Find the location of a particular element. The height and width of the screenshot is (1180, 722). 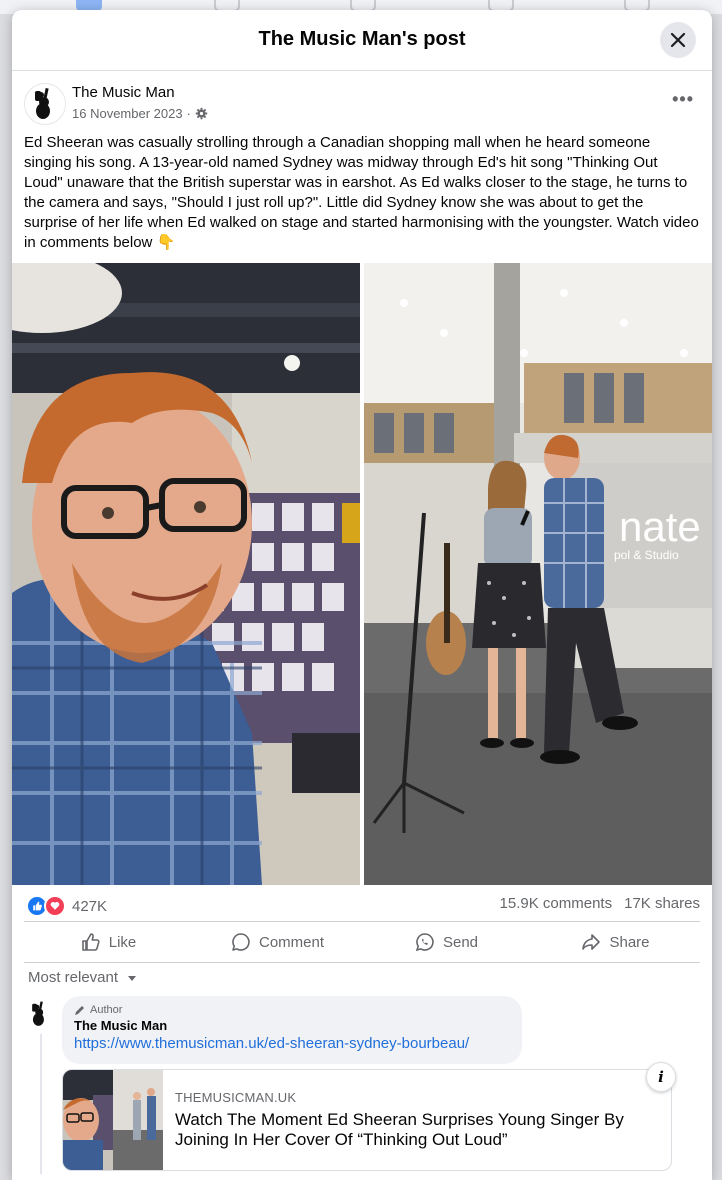

thumbs-up-icon is located at coordinates (90, 942).